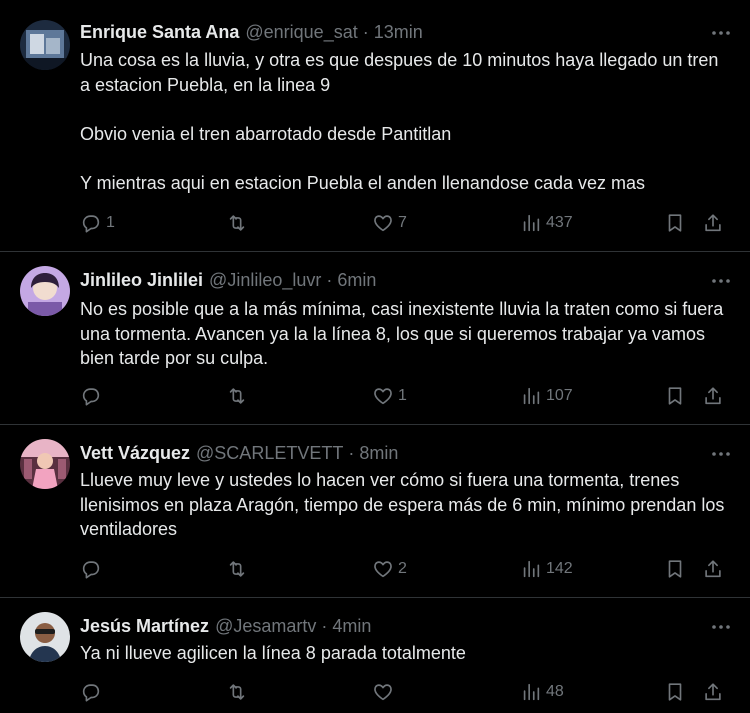  Describe the element at coordinates (265, 280) in the screenshot. I see `user-handle: @Jinlileo_luvr` at that location.